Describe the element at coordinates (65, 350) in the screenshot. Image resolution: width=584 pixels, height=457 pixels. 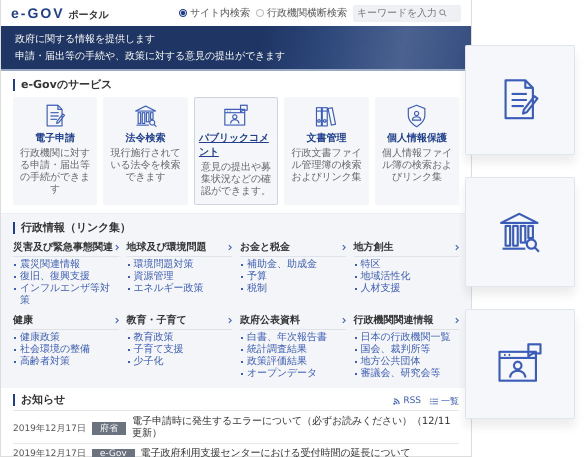
I see `link-item: 社会環境の整備` at that location.